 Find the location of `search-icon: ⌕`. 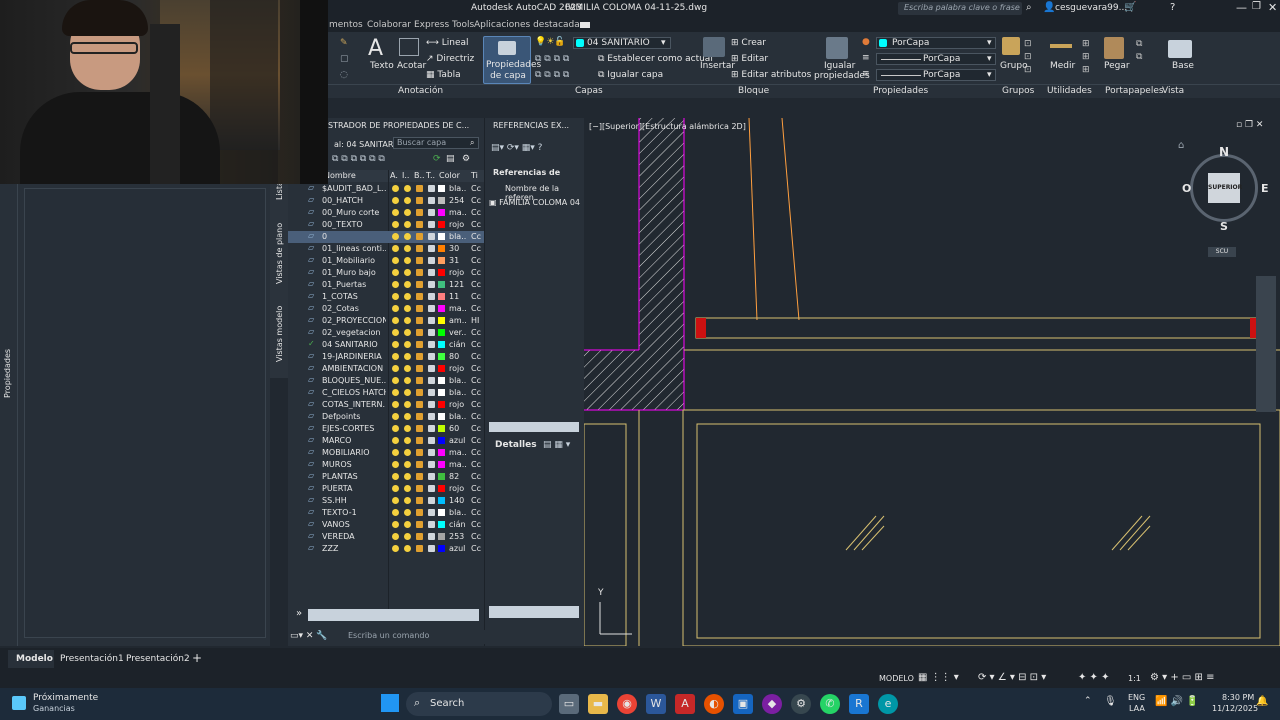

search-icon: ⌕ is located at coordinates (1029, 7).